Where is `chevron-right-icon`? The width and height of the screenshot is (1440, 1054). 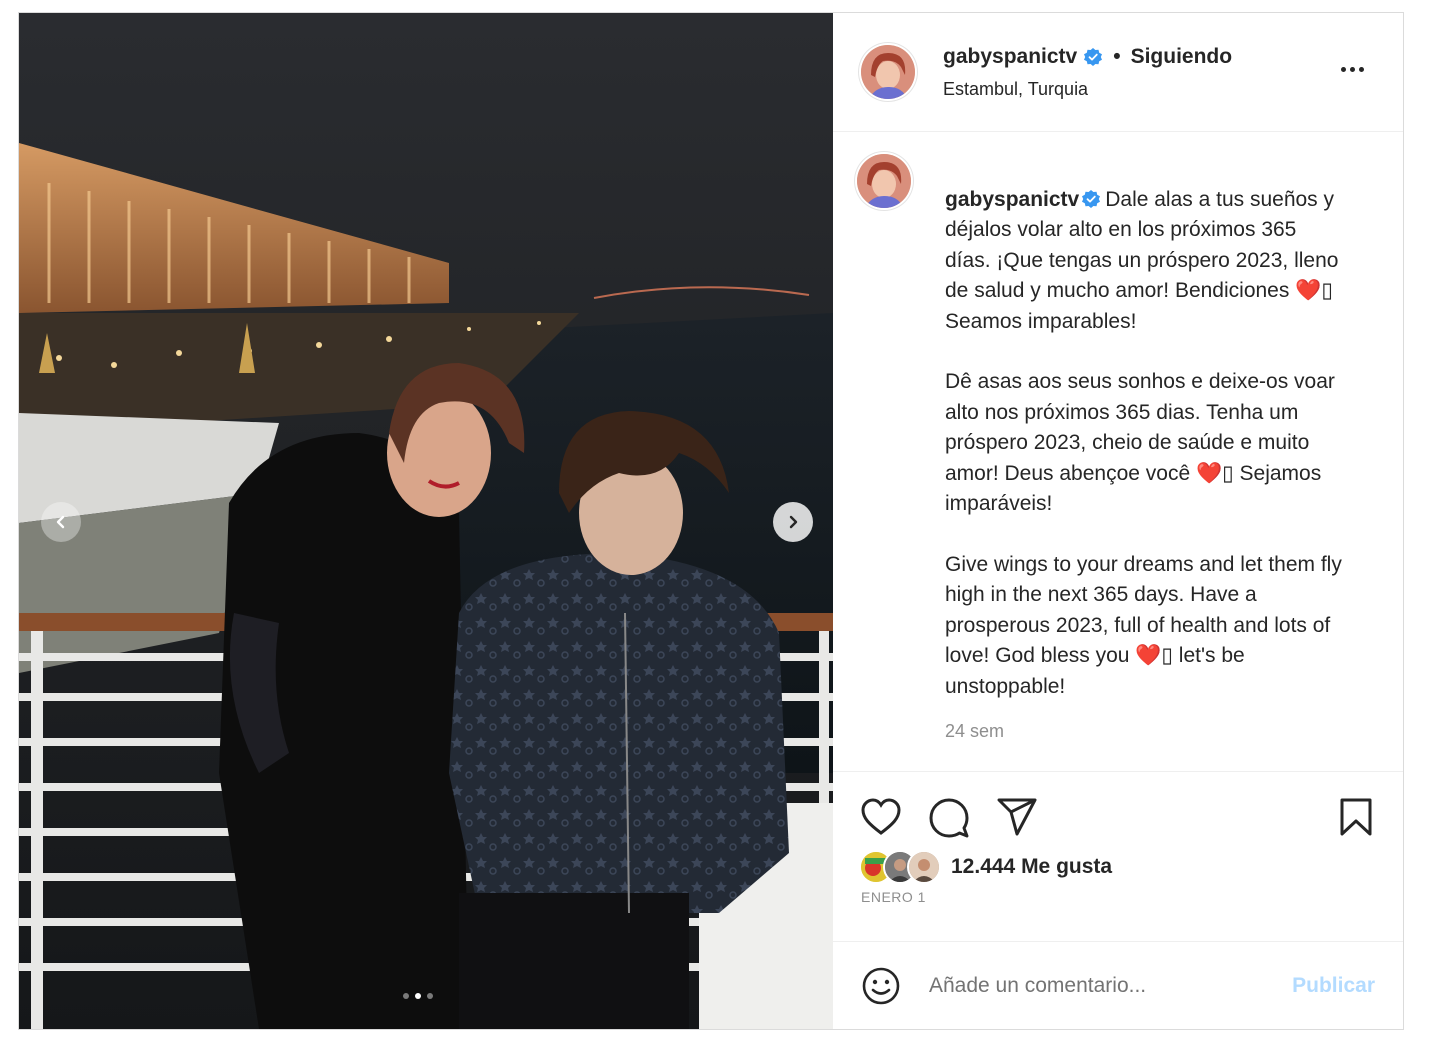 chevron-right-icon is located at coordinates (793, 522).